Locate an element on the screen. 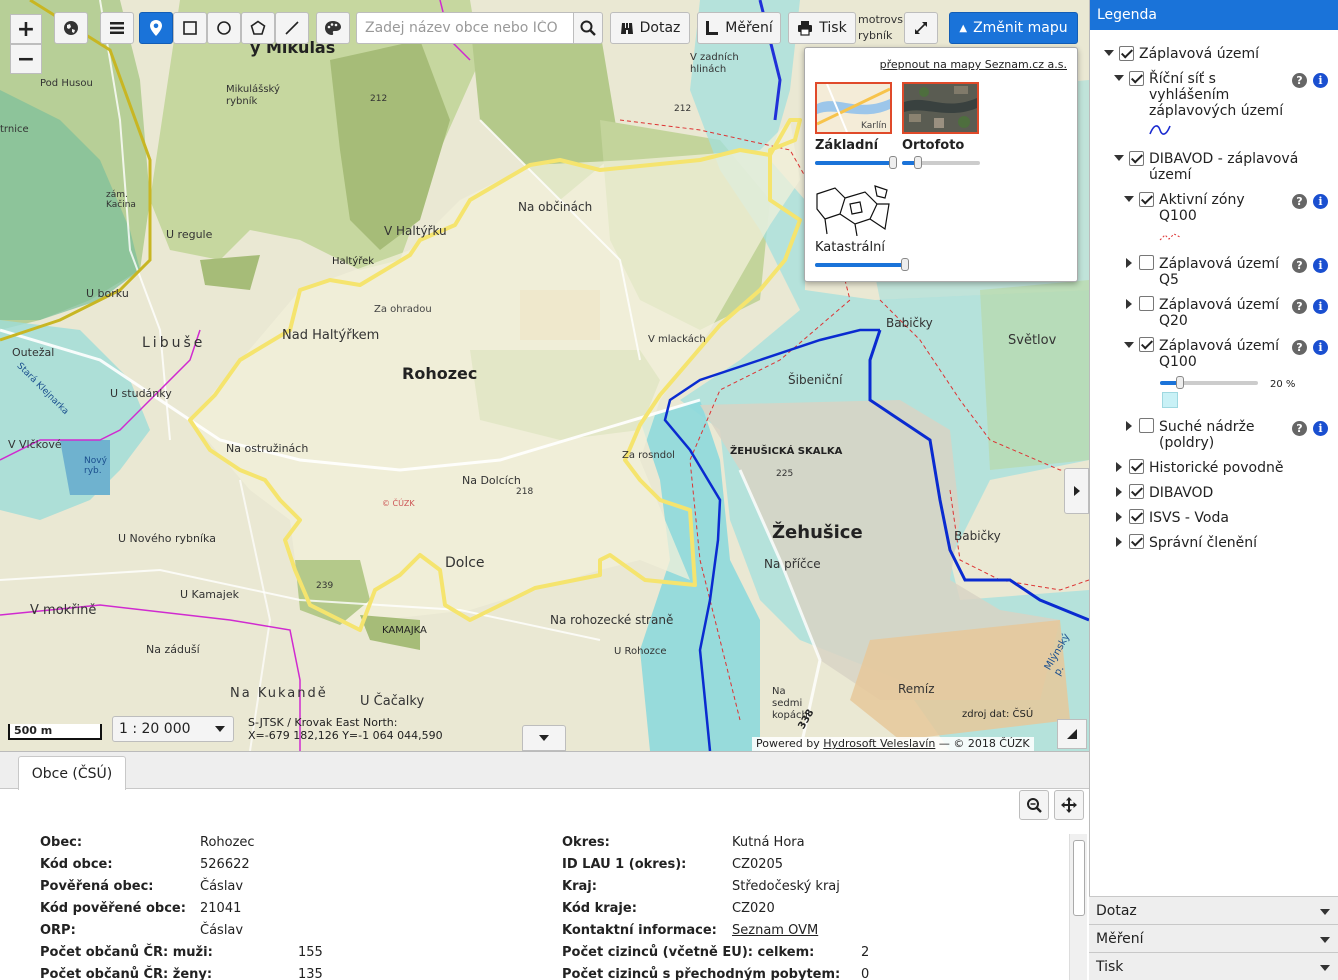 The image size is (1338, 980). globe-icon is located at coordinates (71, 28).